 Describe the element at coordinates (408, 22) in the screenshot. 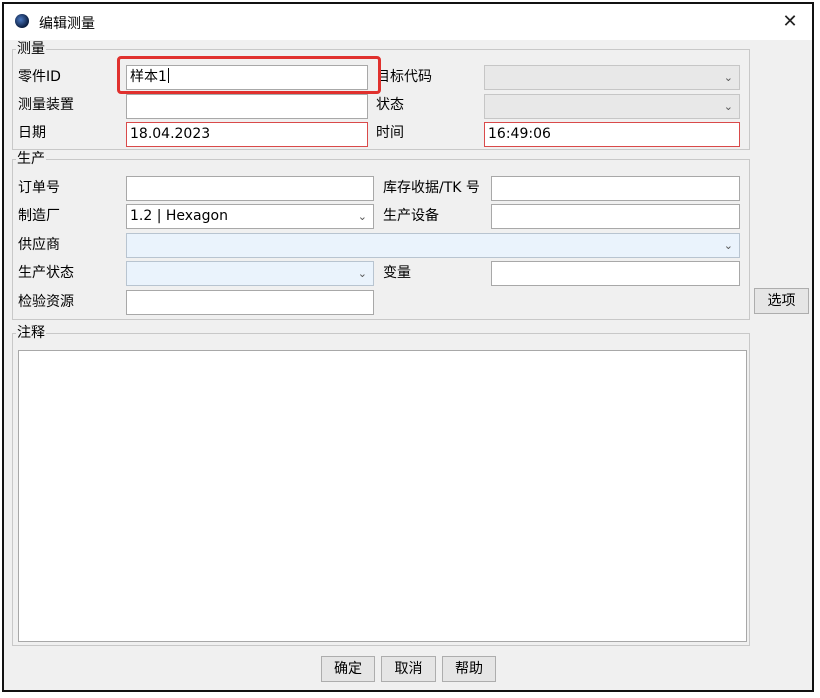

I see `title-bar: 编辑测量 ✕` at that location.